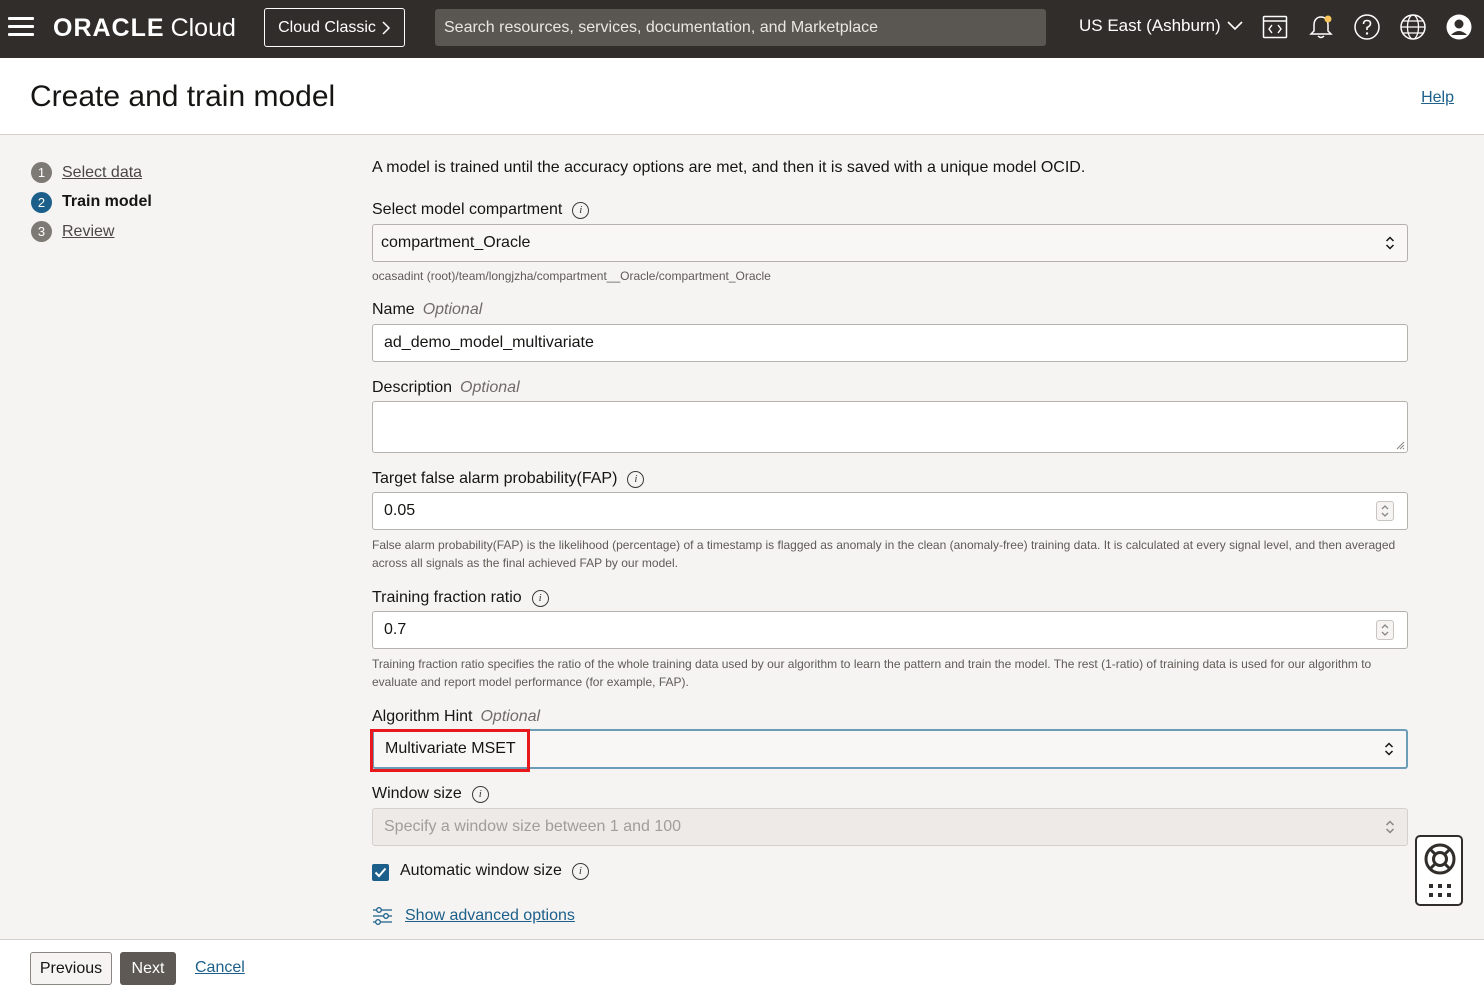 Image resolution: width=1484 pixels, height=995 pixels. Describe the element at coordinates (450, 748) in the screenshot. I see `algorithm-hint-value: Multivariate MSET` at that location.